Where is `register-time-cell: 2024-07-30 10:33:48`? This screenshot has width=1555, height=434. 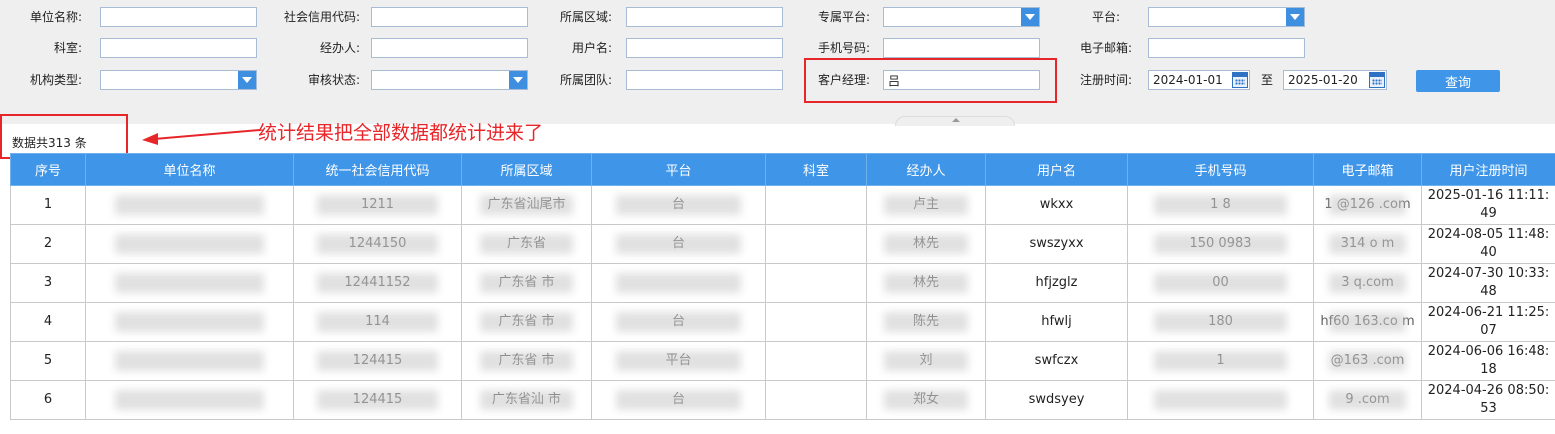 register-time-cell: 2024-07-30 10:33:48 is located at coordinates (1488, 283).